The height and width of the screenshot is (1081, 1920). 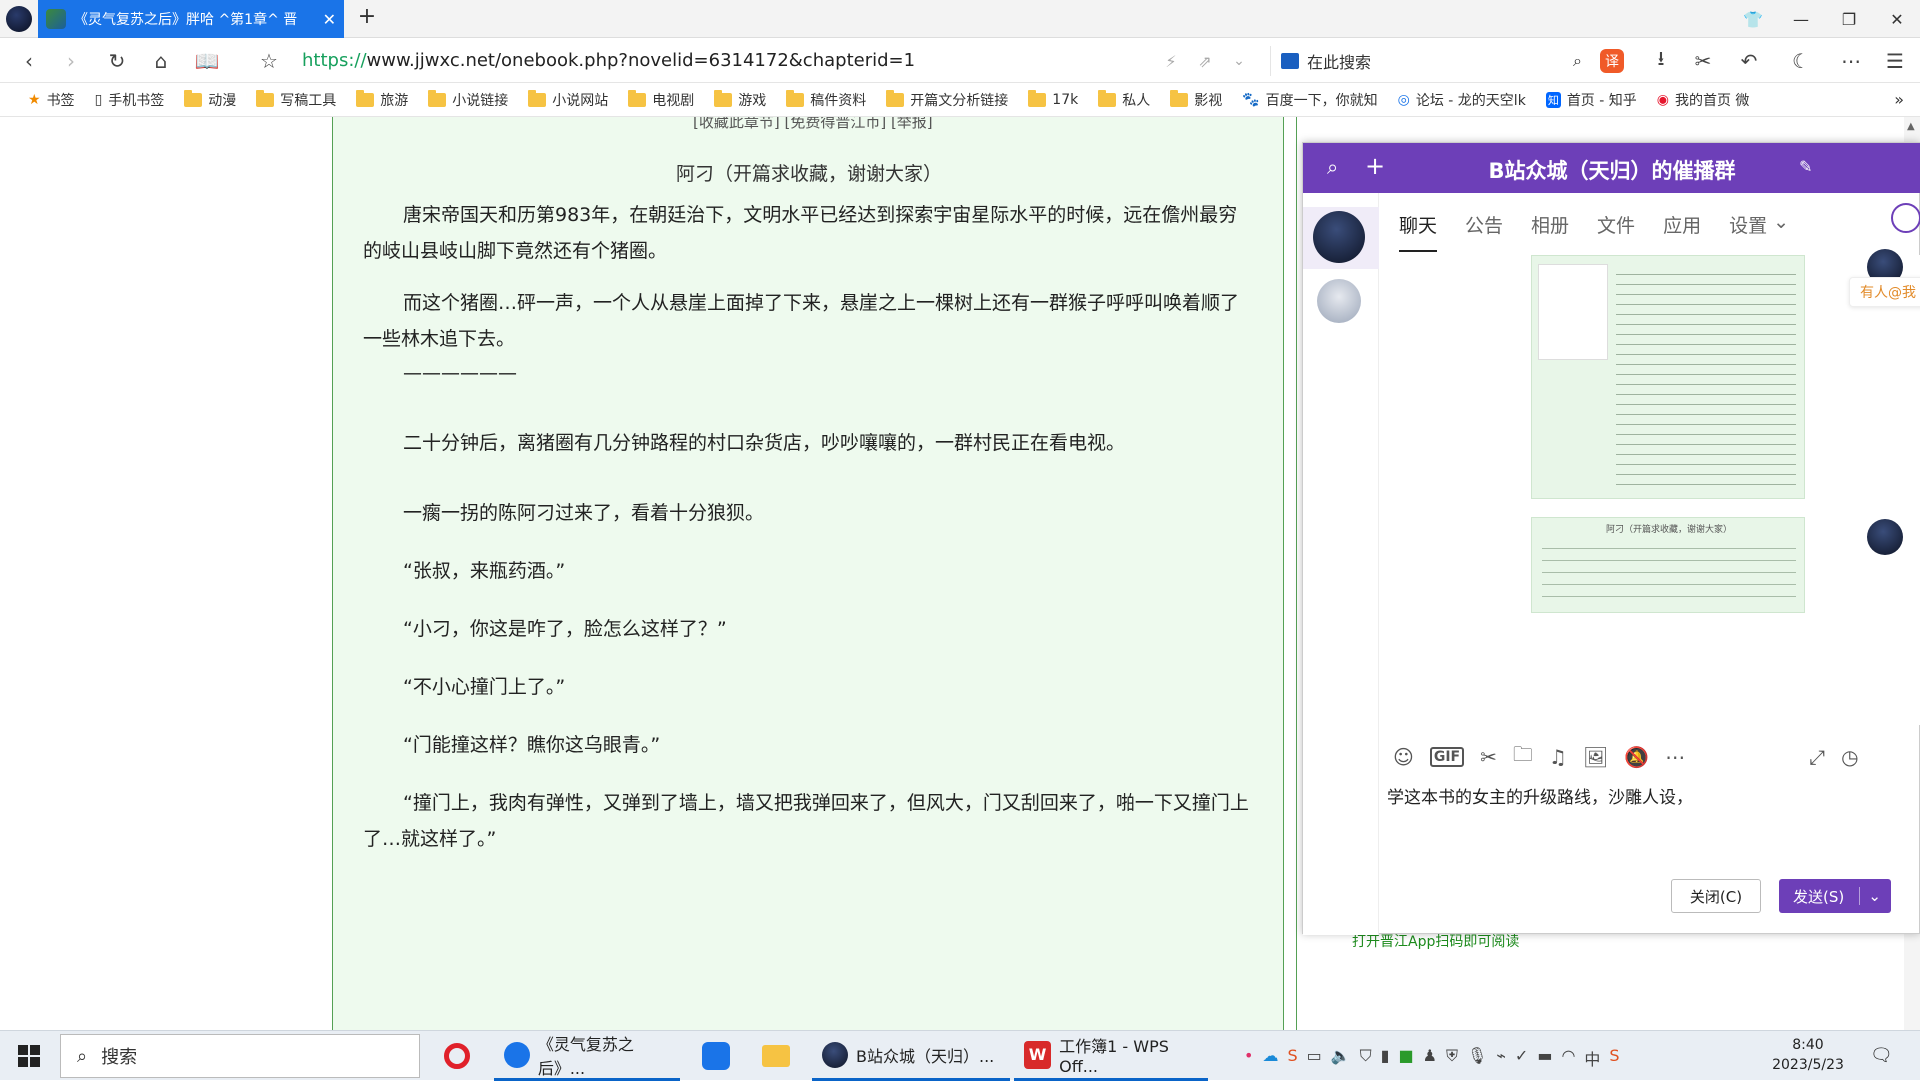 What do you see at coordinates (1835, 896) in the screenshot?
I see `send-button: 发送(S) ⌄` at bounding box center [1835, 896].